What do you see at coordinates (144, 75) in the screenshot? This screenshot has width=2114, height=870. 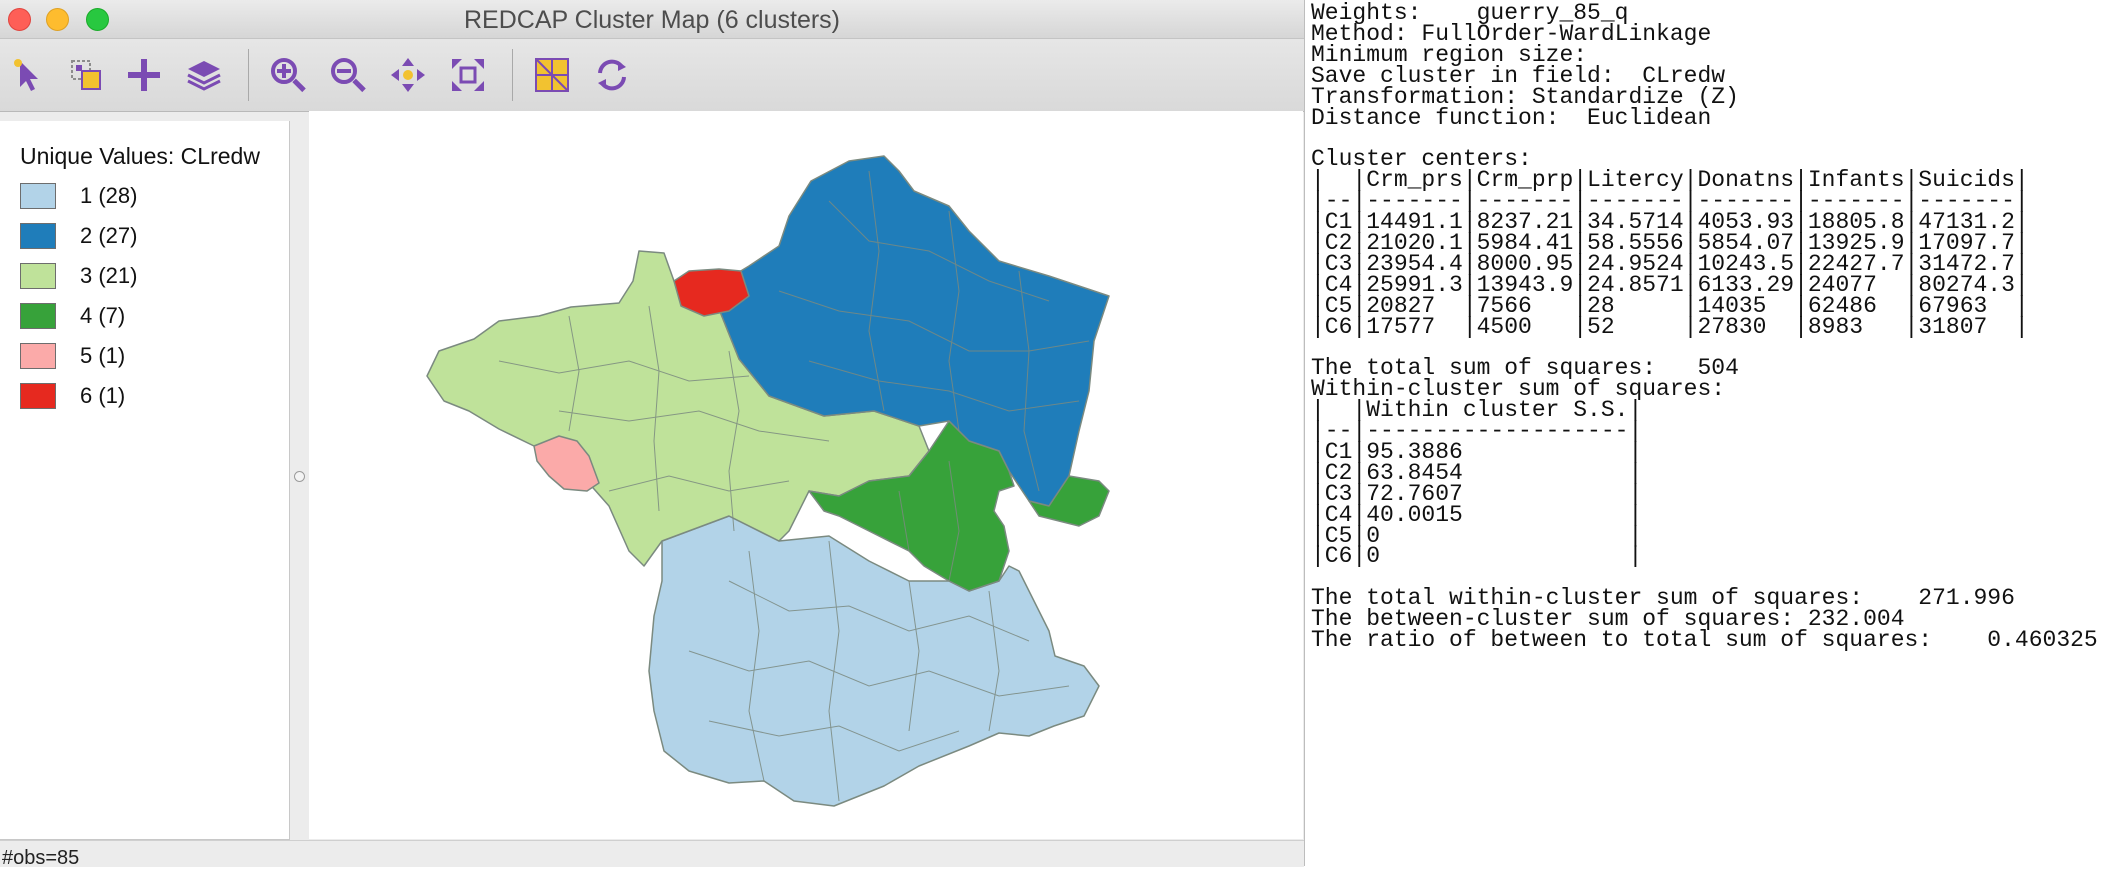 I see `add-layer-plus-icon` at bounding box center [144, 75].